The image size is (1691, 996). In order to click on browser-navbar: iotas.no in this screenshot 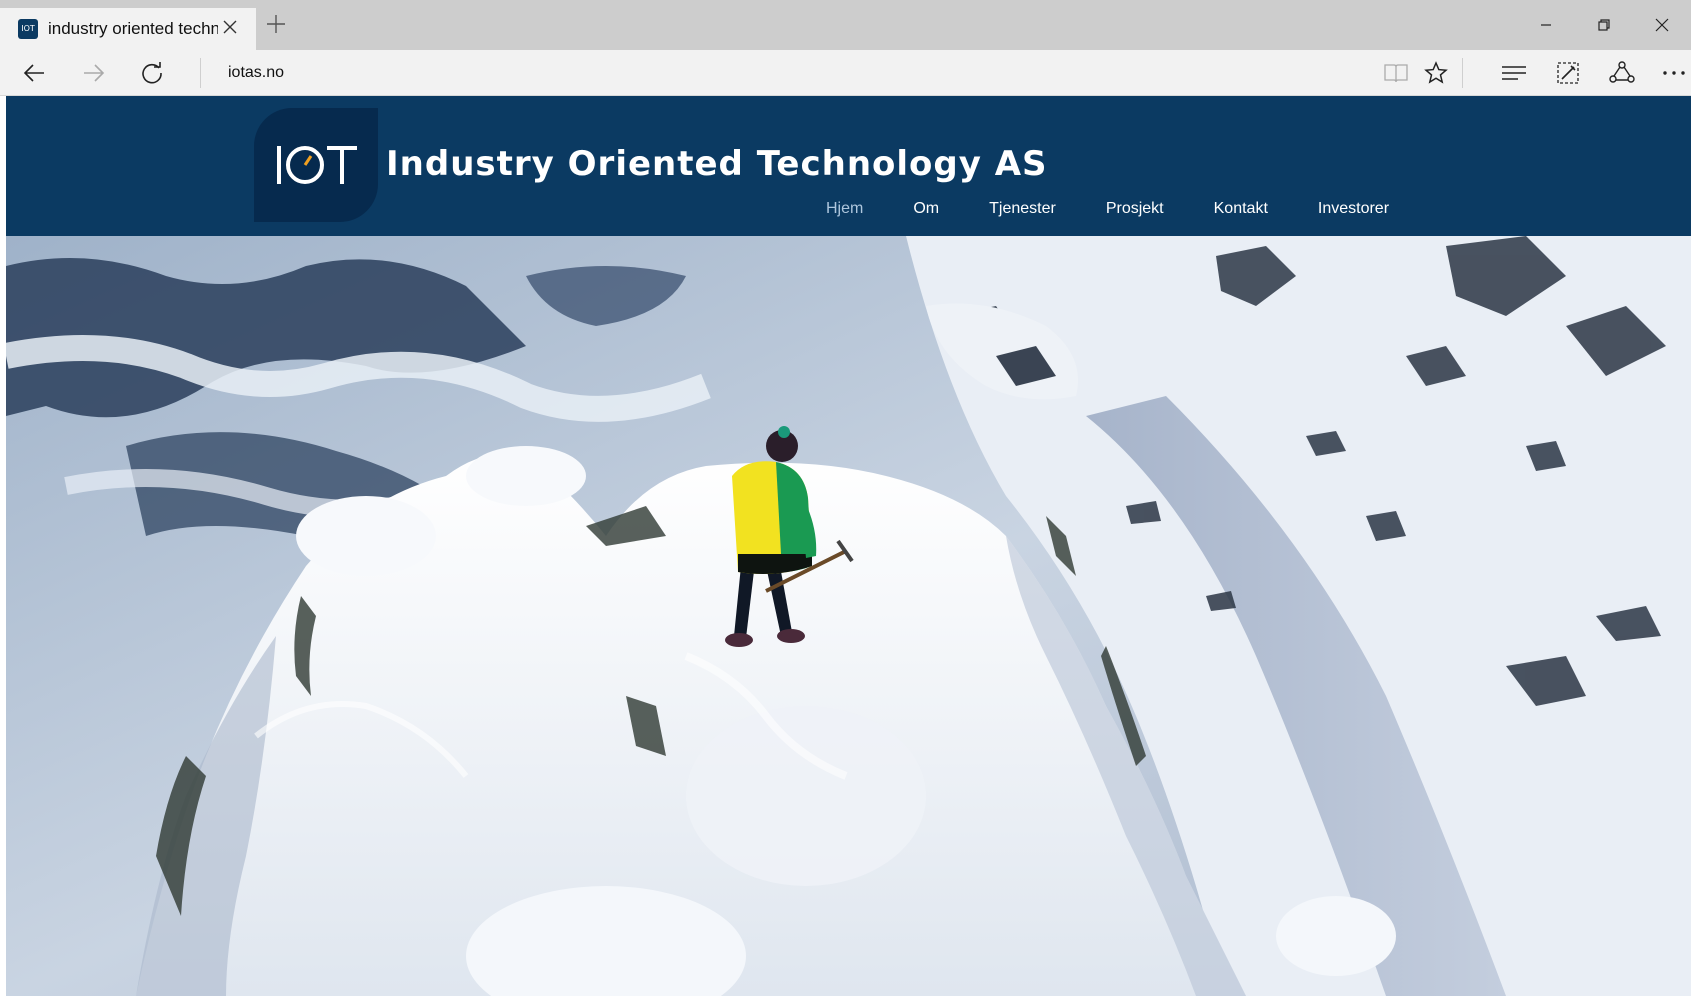, I will do `click(845, 73)`.